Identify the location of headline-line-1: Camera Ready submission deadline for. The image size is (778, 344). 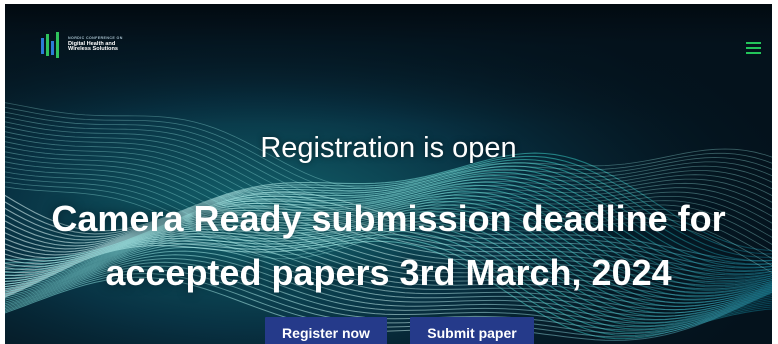
(388, 218).